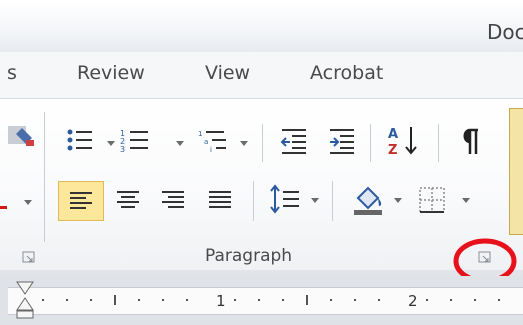 This screenshot has height=325, width=523. What do you see at coordinates (3, 207) in the screenshot?
I see `font-color-swatch-partial` at bounding box center [3, 207].